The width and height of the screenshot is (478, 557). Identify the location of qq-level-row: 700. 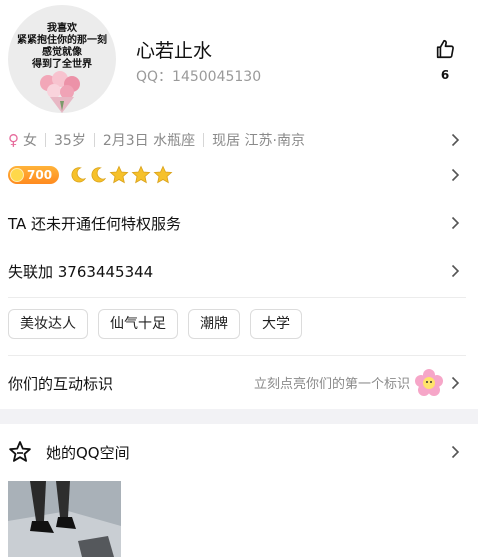
(237, 175).